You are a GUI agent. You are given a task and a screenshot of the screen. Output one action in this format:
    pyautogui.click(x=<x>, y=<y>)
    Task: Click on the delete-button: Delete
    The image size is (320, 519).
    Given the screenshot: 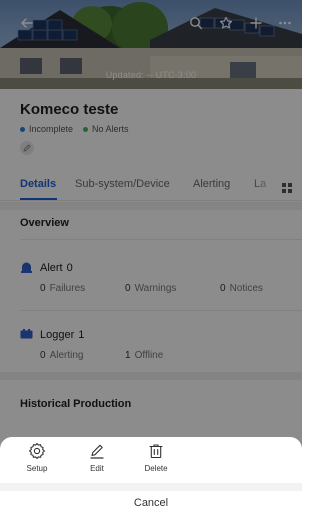 What is the action you would take?
    pyautogui.click(x=156, y=459)
    